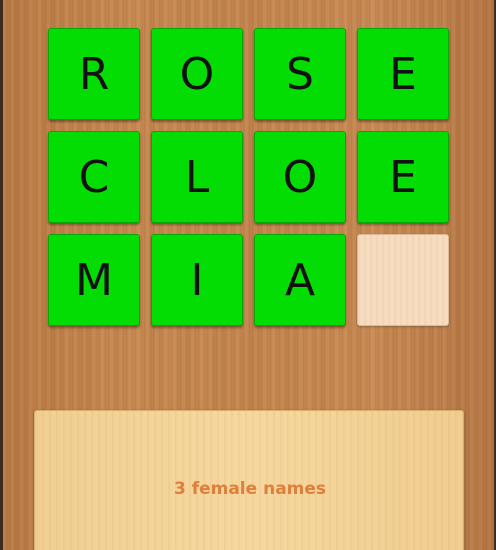 The height and width of the screenshot is (550, 496). I want to click on tile-r3c4-empty-slot, so click(403, 280).